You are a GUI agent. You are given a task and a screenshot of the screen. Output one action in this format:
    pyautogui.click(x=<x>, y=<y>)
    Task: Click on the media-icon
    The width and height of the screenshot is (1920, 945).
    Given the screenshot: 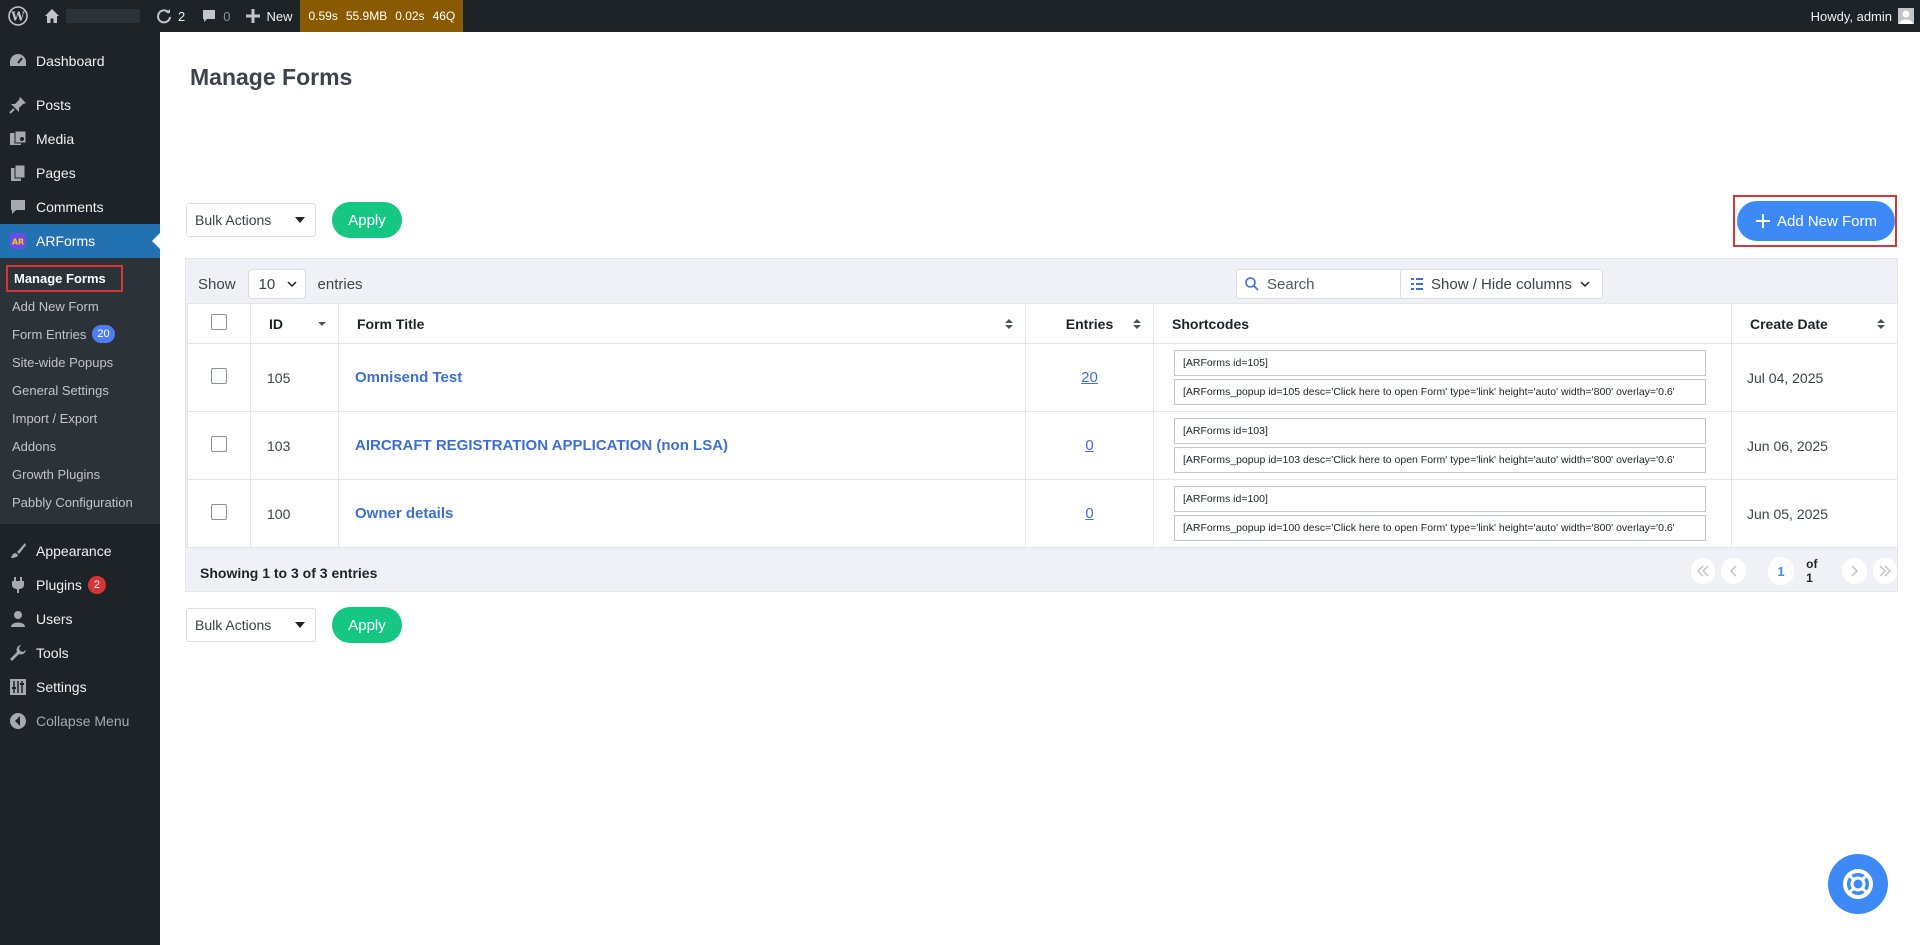 What is the action you would take?
    pyautogui.click(x=18, y=139)
    